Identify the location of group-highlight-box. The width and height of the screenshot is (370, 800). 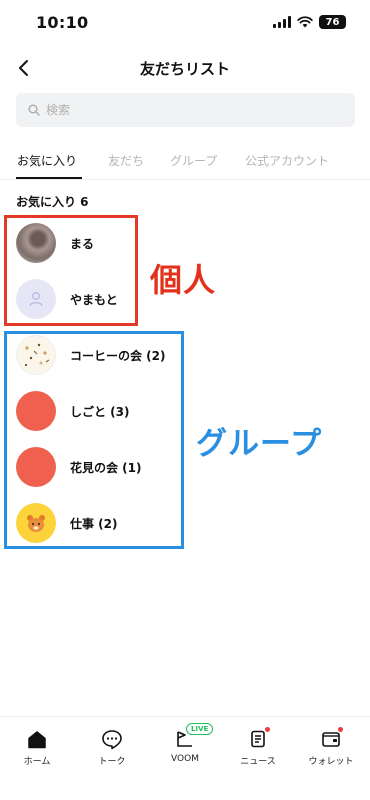
(94, 440).